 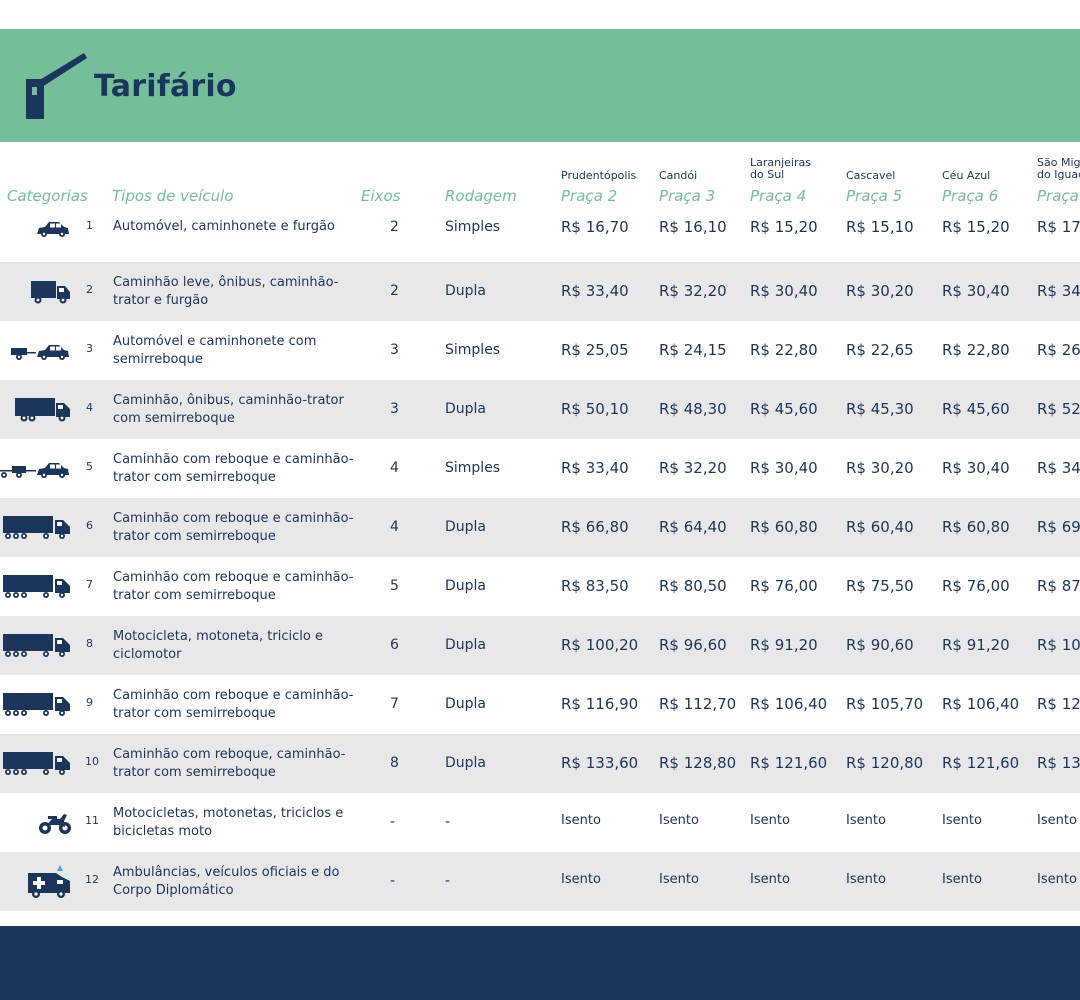 I want to click on tariff-value: R$ 22,80, so click(x=784, y=349).